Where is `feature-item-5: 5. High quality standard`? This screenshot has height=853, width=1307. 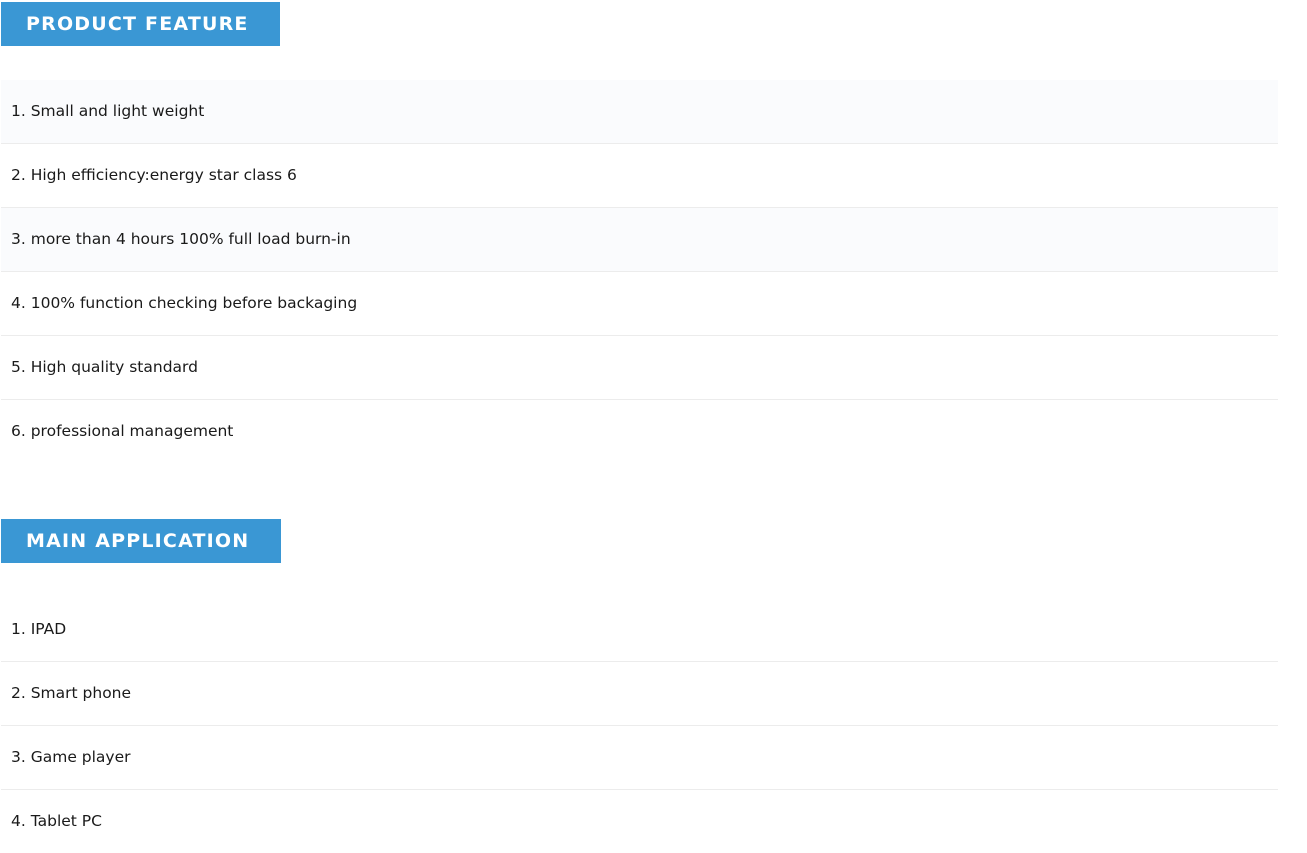 feature-item-5: 5. High quality standard is located at coordinates (639, 368).